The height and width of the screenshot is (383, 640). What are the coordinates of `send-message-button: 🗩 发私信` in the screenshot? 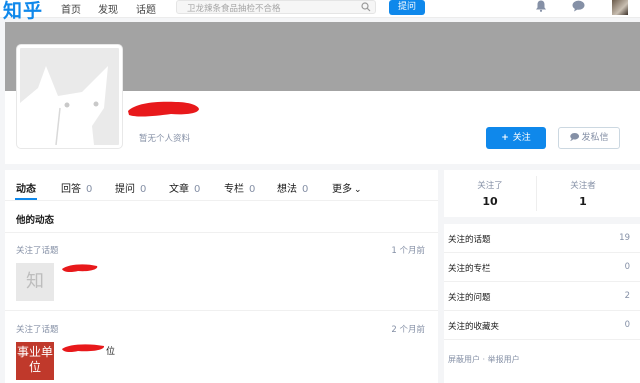 It's located at (589, 138).